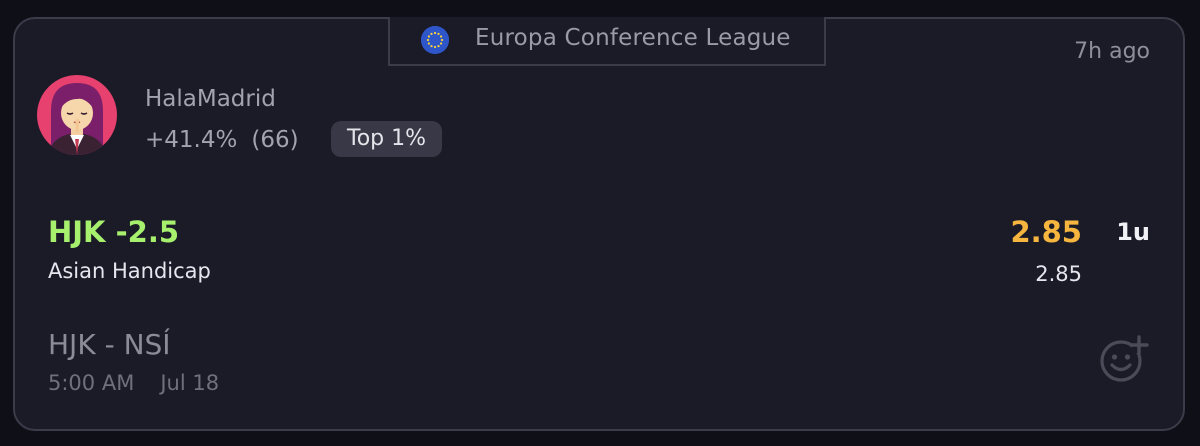 Image resolution: width=1200 pixels, height=446 pixels. What do you see at coordinates (210, 99) in the screenshot?
I see `username: HalaMadrid` at bounding box center [210, 99].